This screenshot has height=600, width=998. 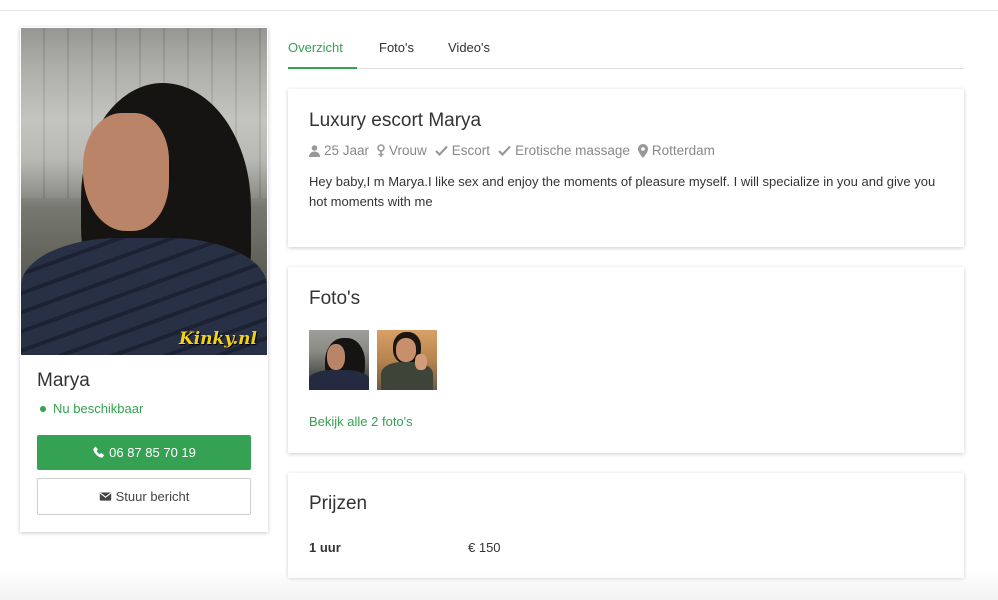 I want to click on active-tab-indicator, so click(x=322, y=68).